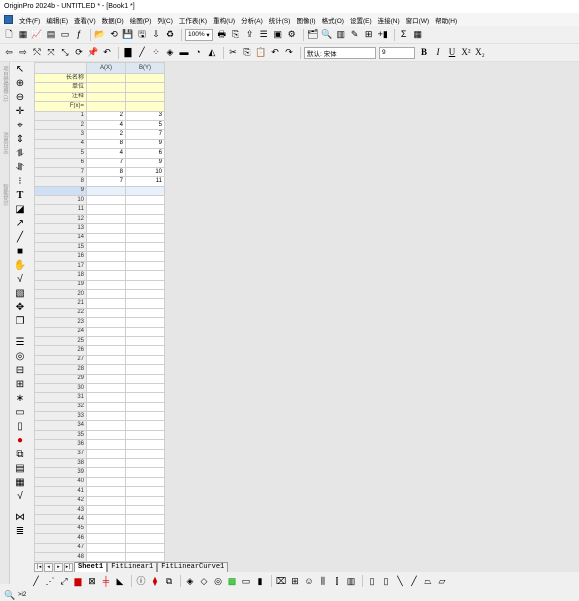 This screenshot has height=601, width=579. What do you see at coordinates (9, 53) in the screenshot?
I see `back-icon: ⇦` at bounding box center [9, 53].